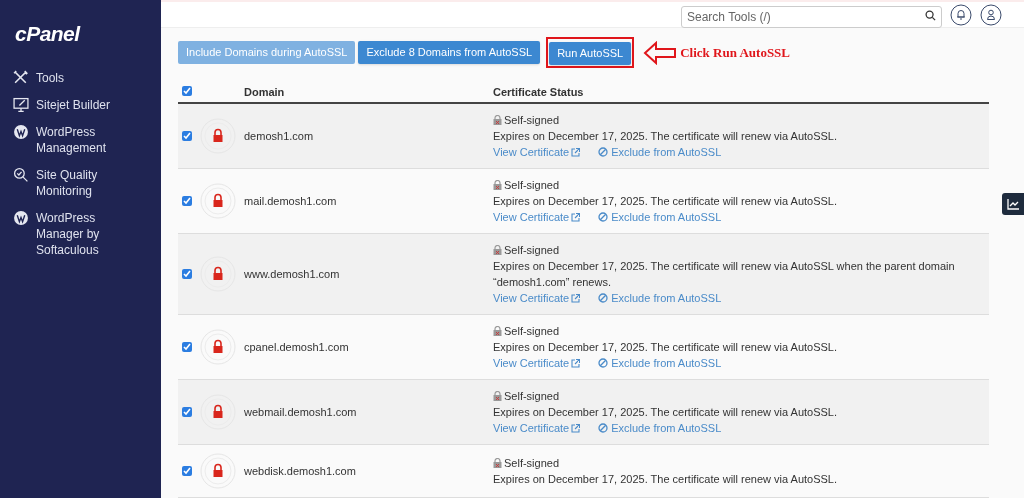  I want to click on domain-cell-text: webdisk.demosh1.com, so click(300, 471).